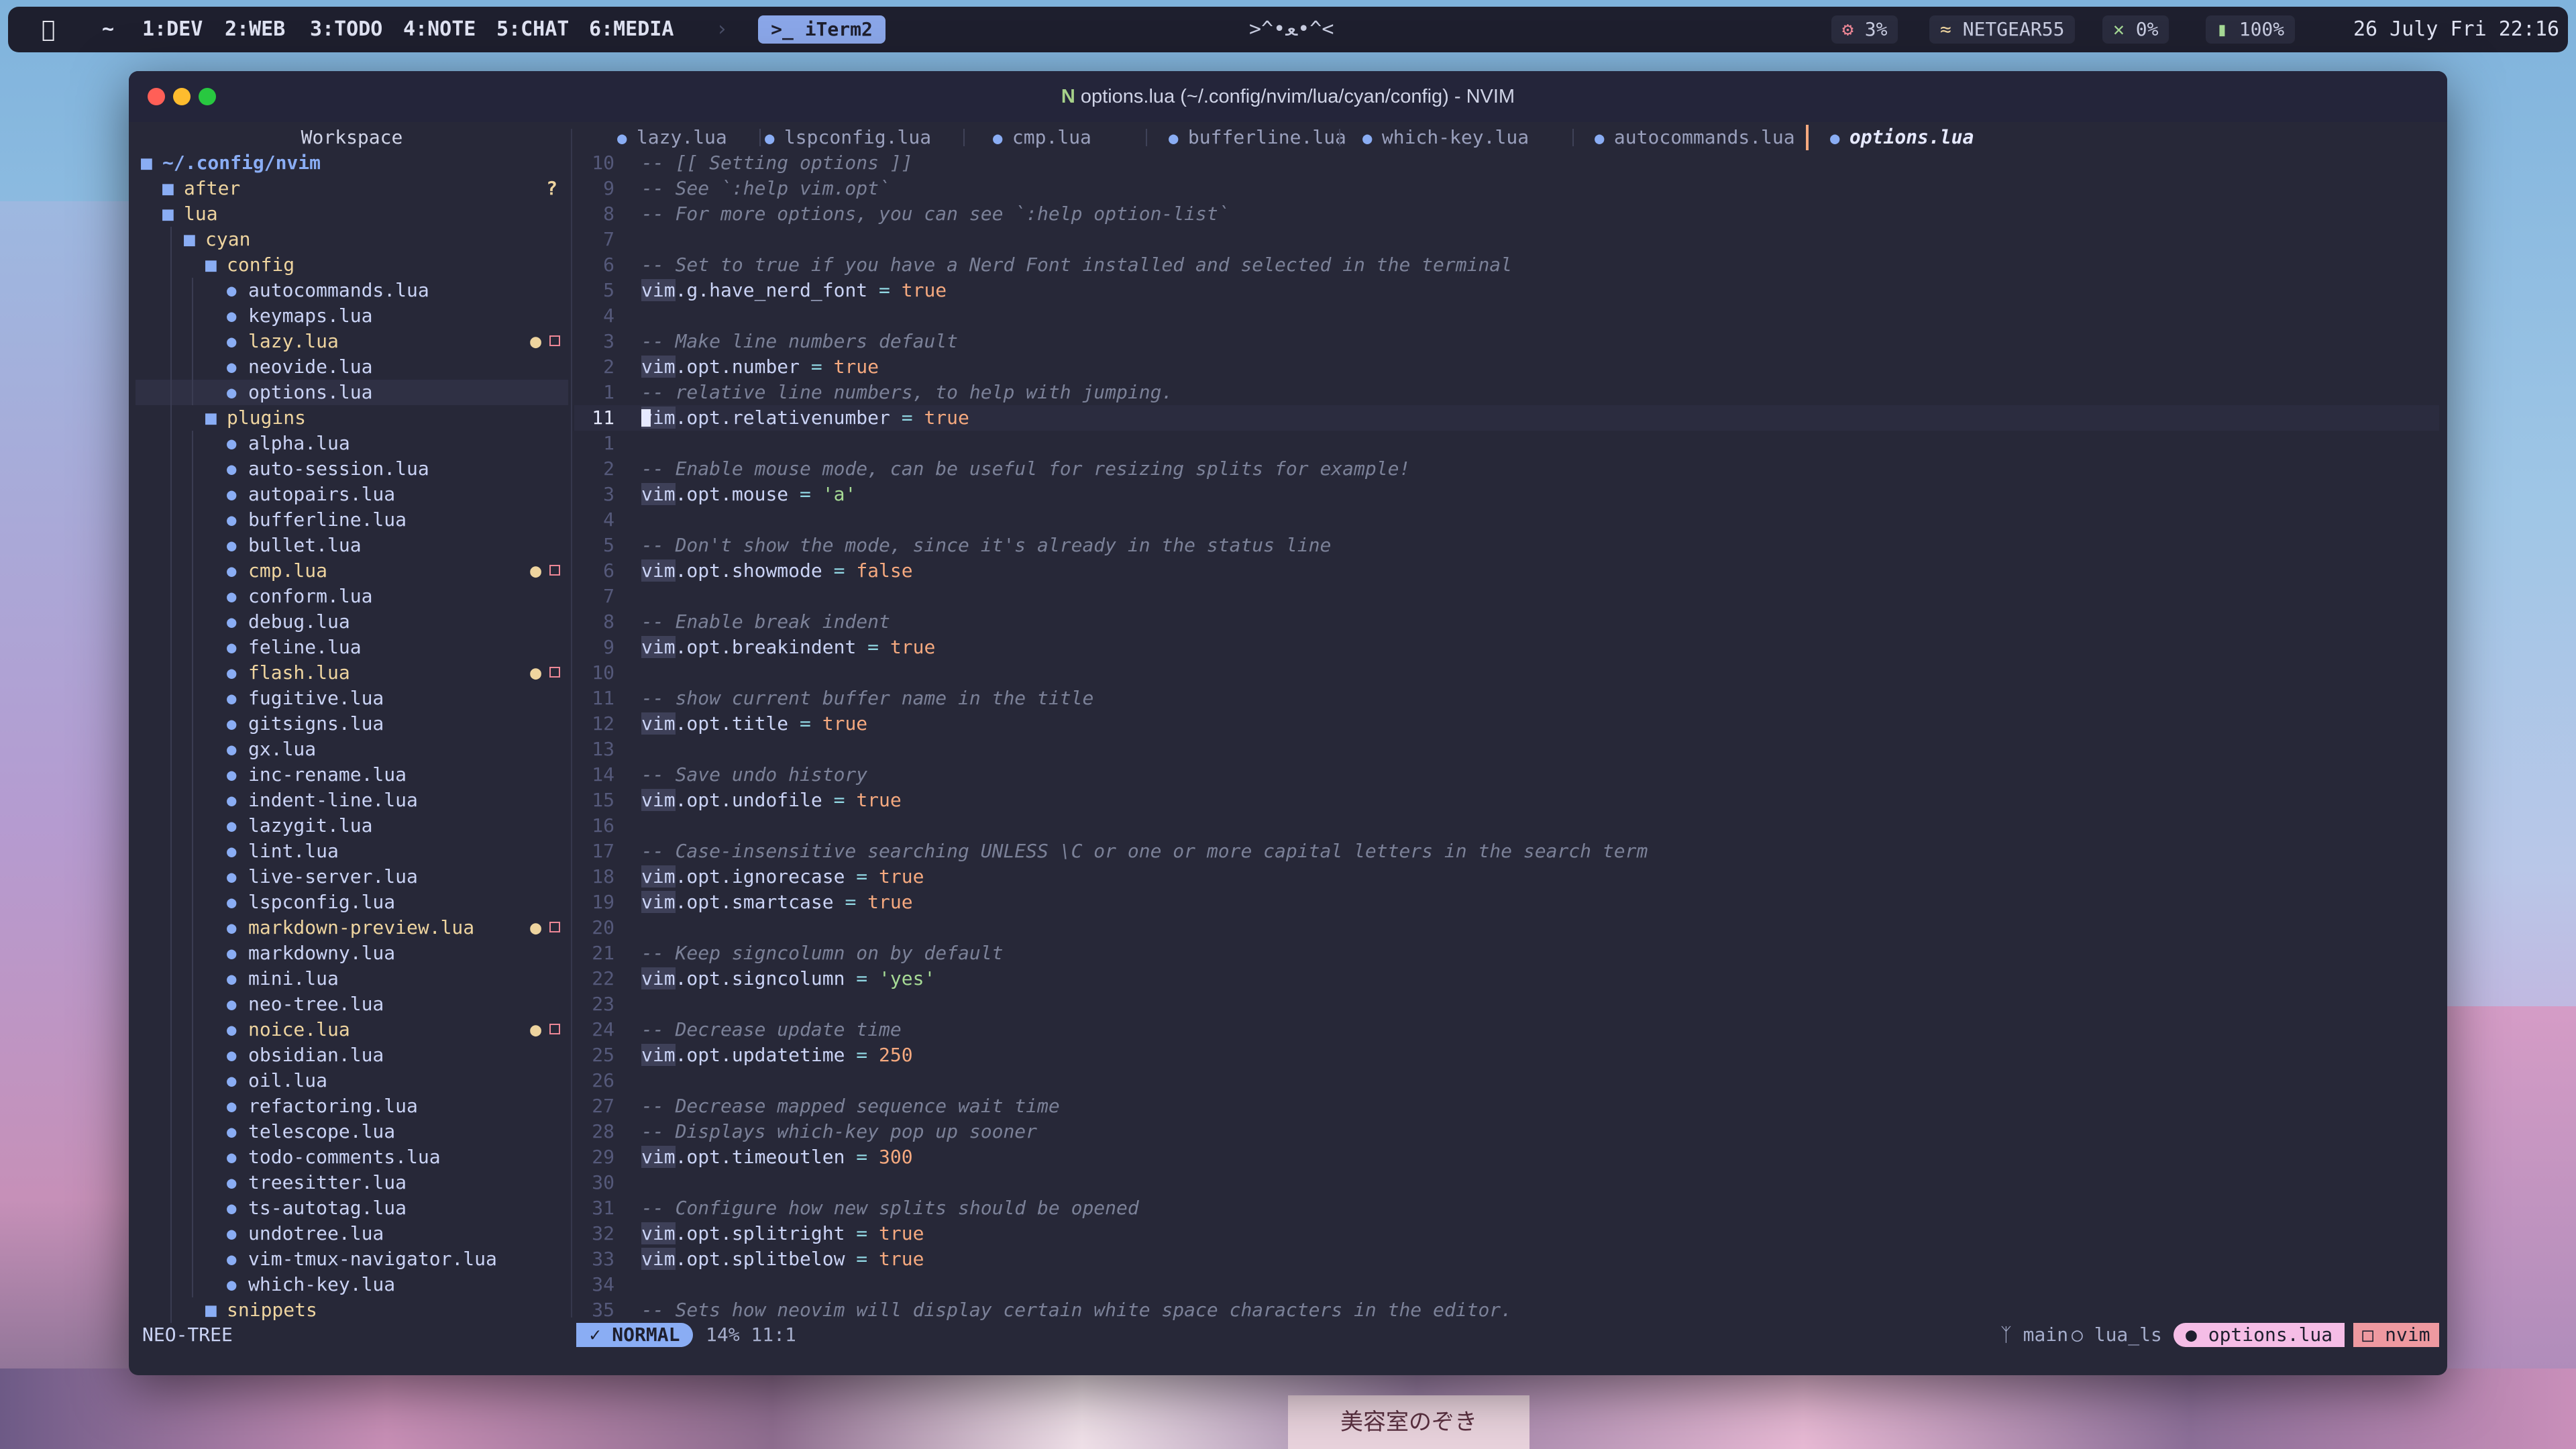 Image resolution: width=2576 pixels, height=1449 pixels. I want to click on code-line: 13, so click(1506, 749).